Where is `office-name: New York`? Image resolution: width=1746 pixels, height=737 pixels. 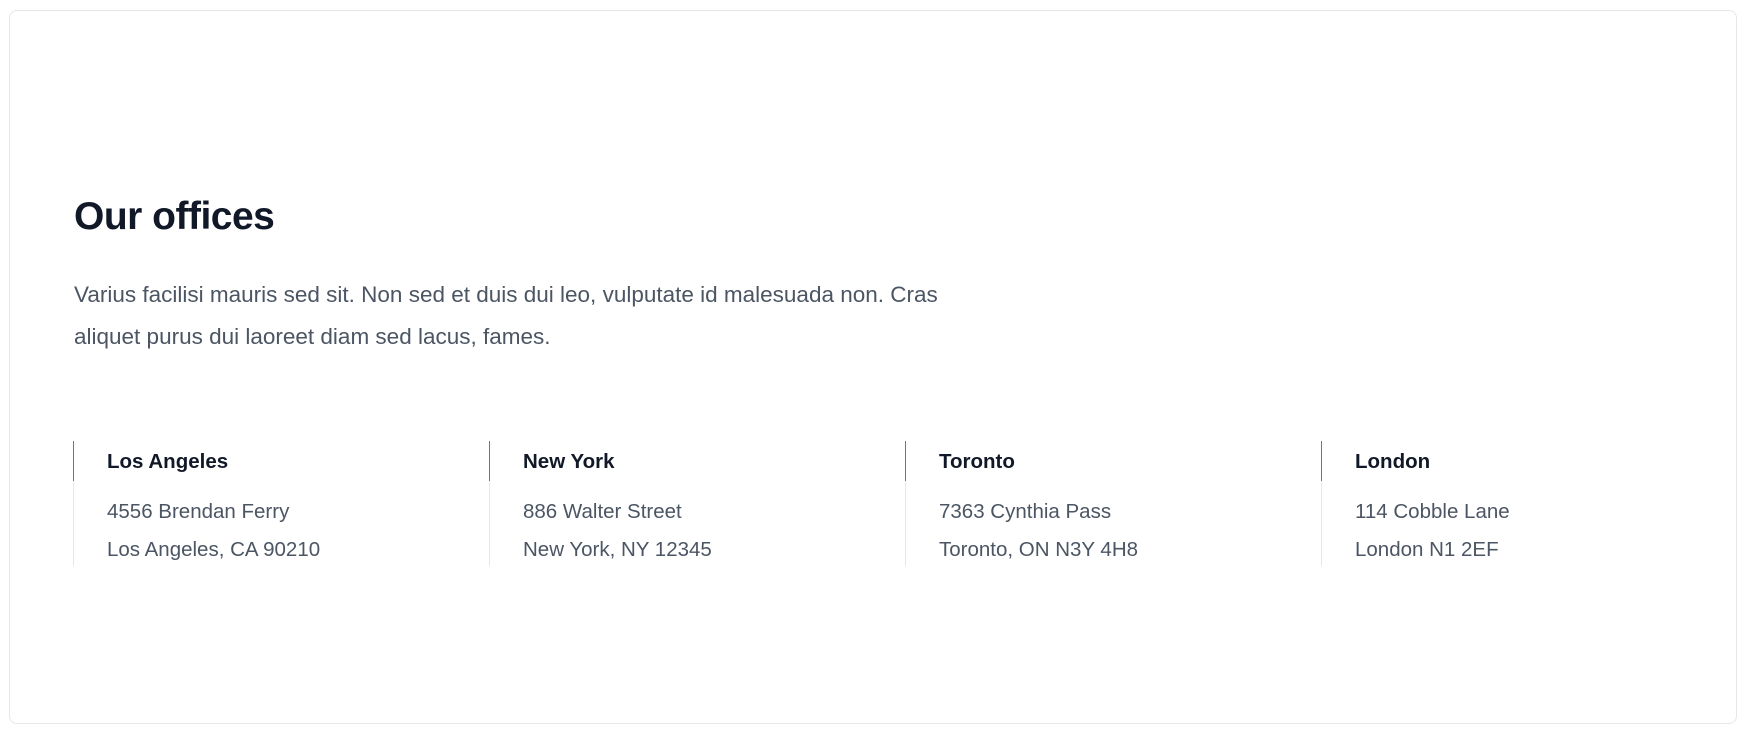 office-name: New York is located at coordinates (569, 461).